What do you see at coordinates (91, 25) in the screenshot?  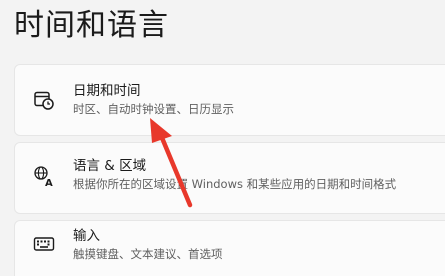 I see `page-title: 时间和语言` at bounding box center [91, 25].